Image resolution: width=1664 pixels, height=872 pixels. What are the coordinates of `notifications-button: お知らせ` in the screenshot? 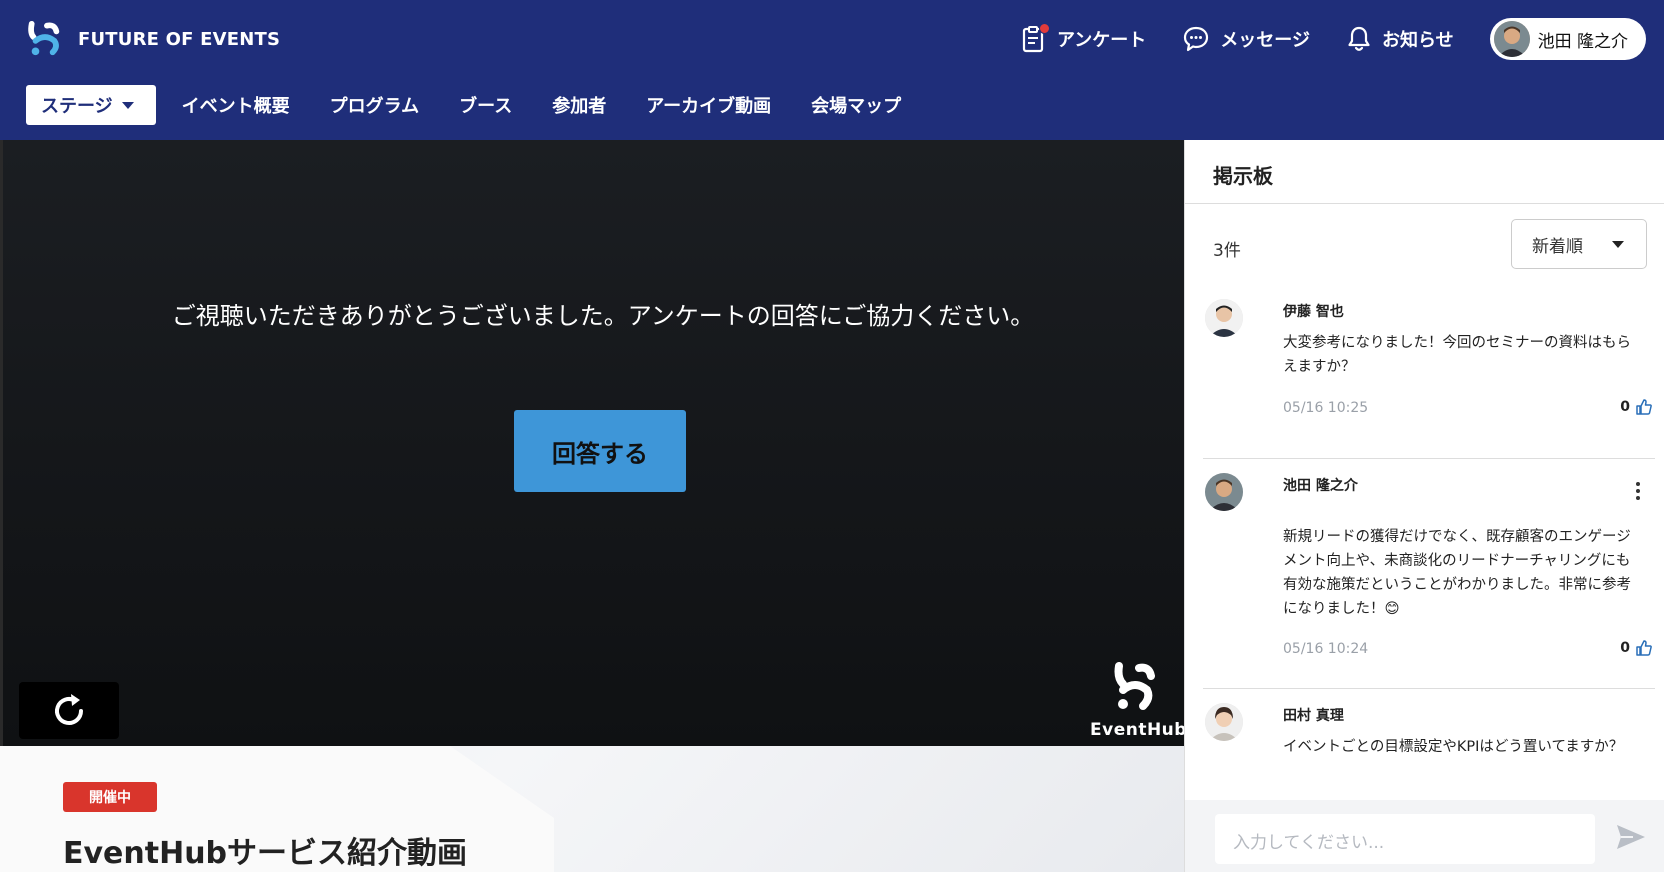 It's located at (1400, 39).